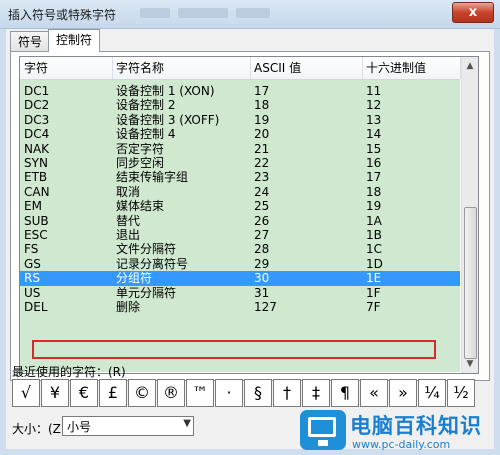 The width and height of the screenshot is (500, 455). Describe the element at coordinates (69, 372) in the screenshot. I see `recent-characters-label: 最近使用的字符：(R)` at that location.